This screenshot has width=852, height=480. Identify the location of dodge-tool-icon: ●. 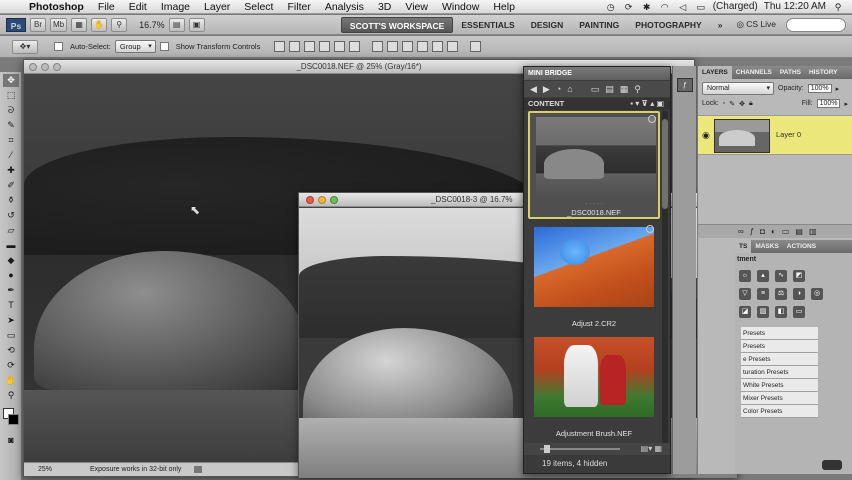
(11, 275).